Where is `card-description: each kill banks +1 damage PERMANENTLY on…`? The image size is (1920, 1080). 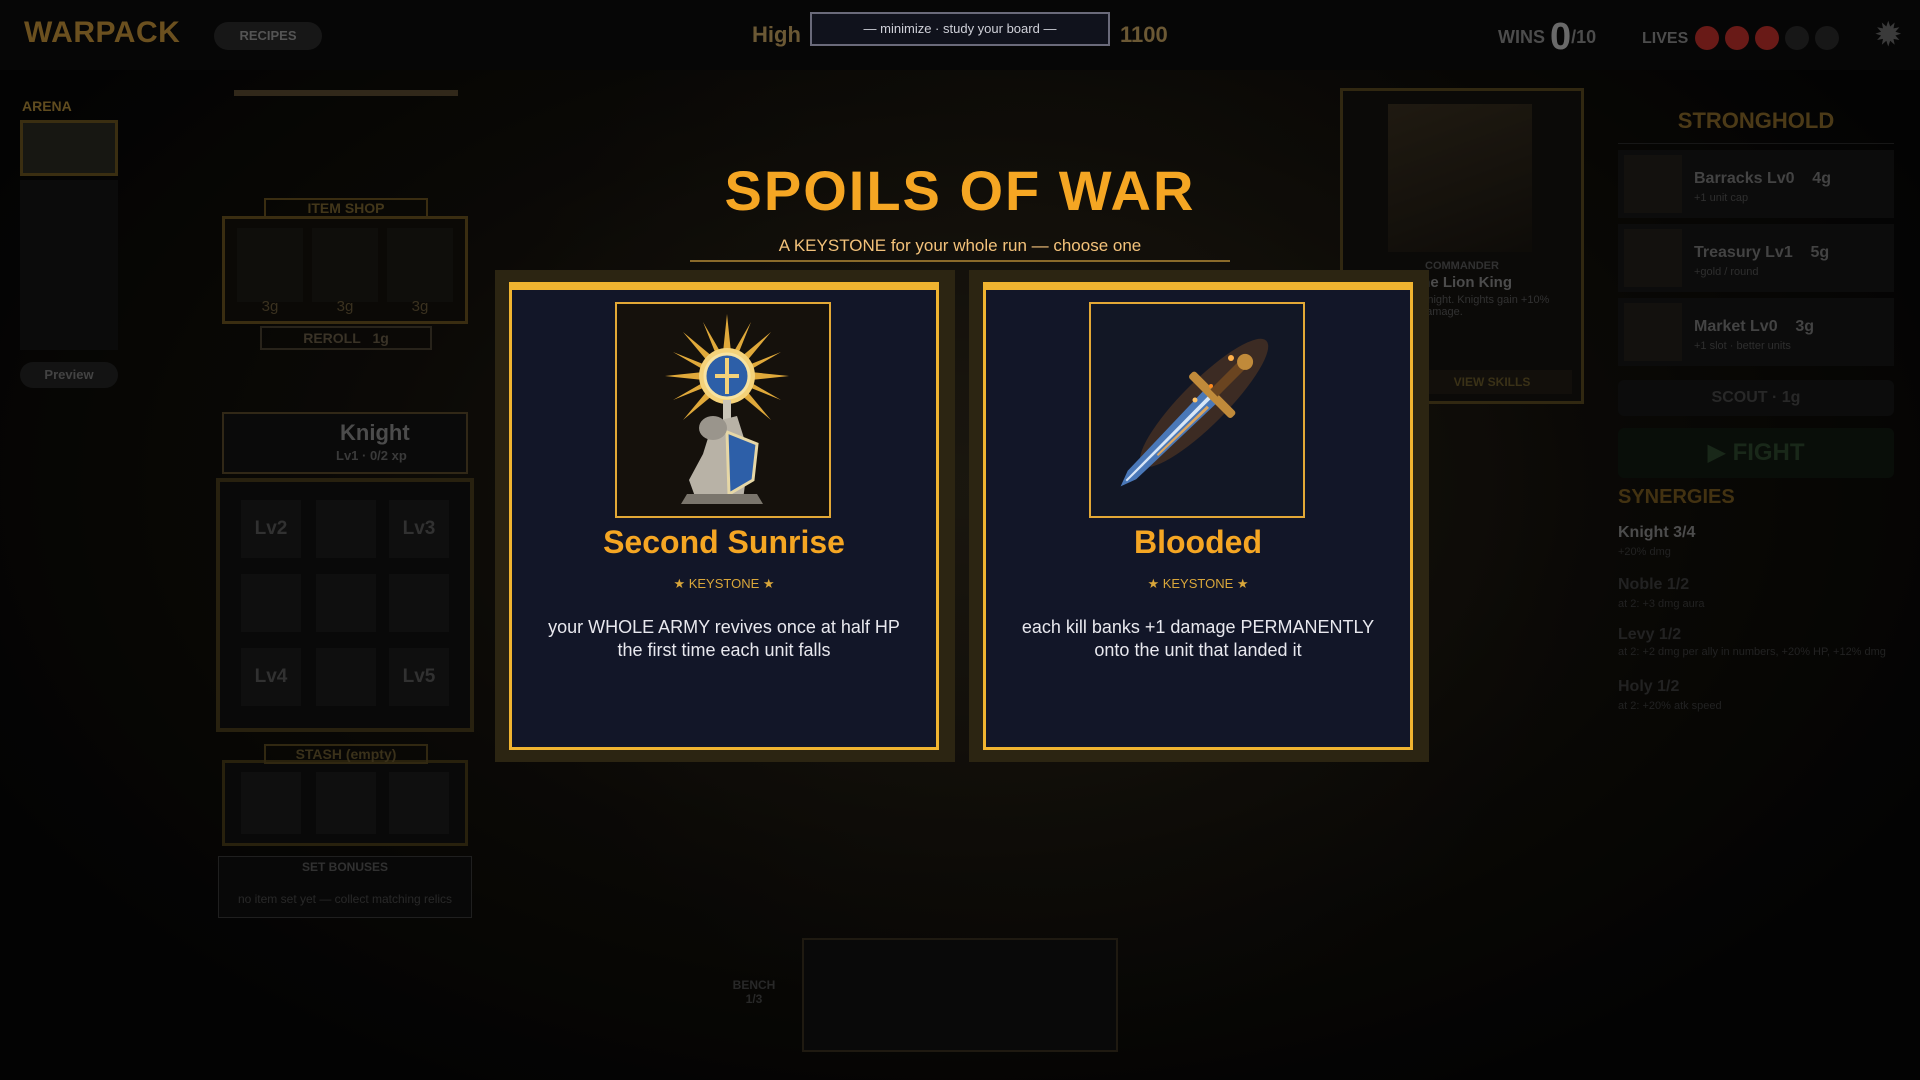
card-description: each kill banks +1 damage PERMANENTLY on… is located at coordinates (1198, 638).